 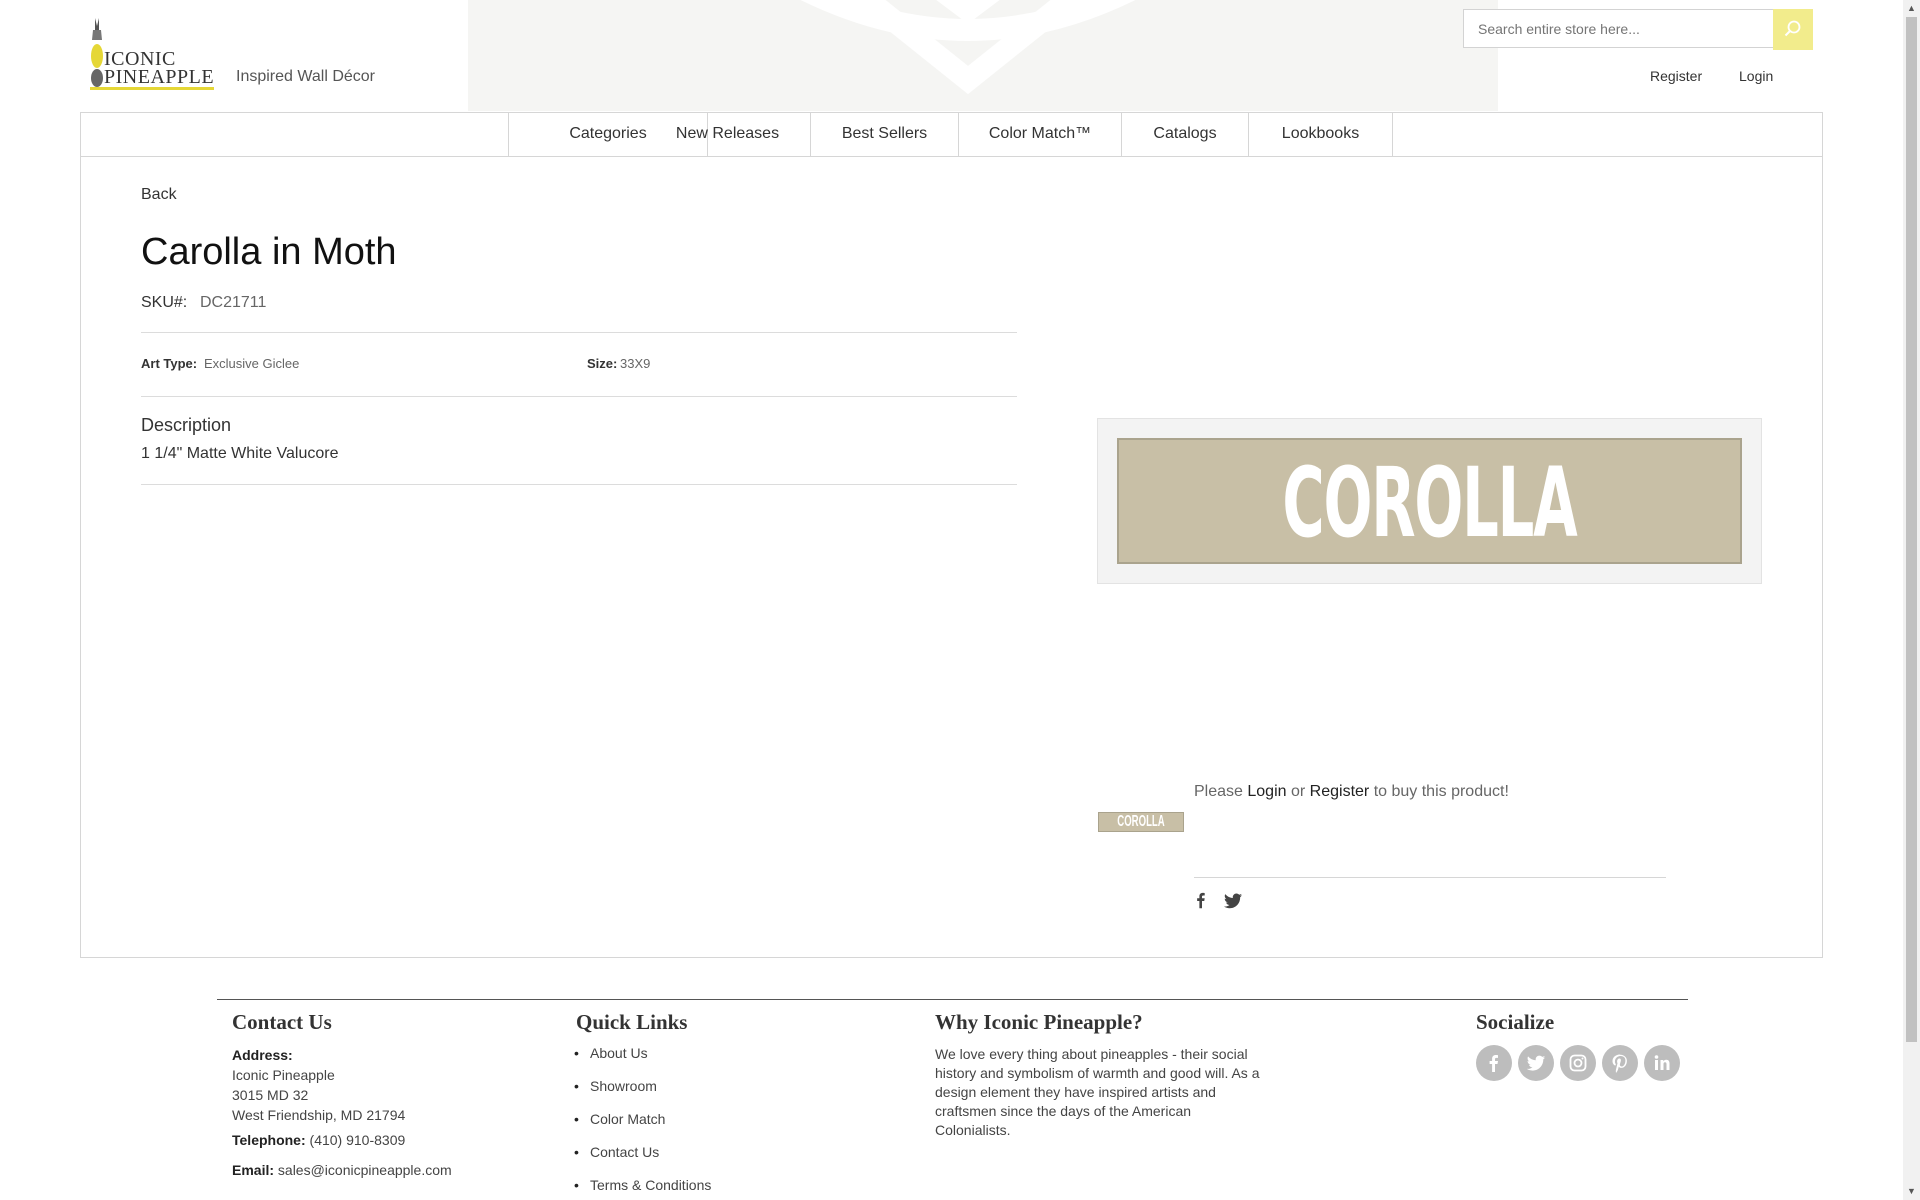 I want to click on product-thumbnail: COROLLA, so click(x=1141, y=822).